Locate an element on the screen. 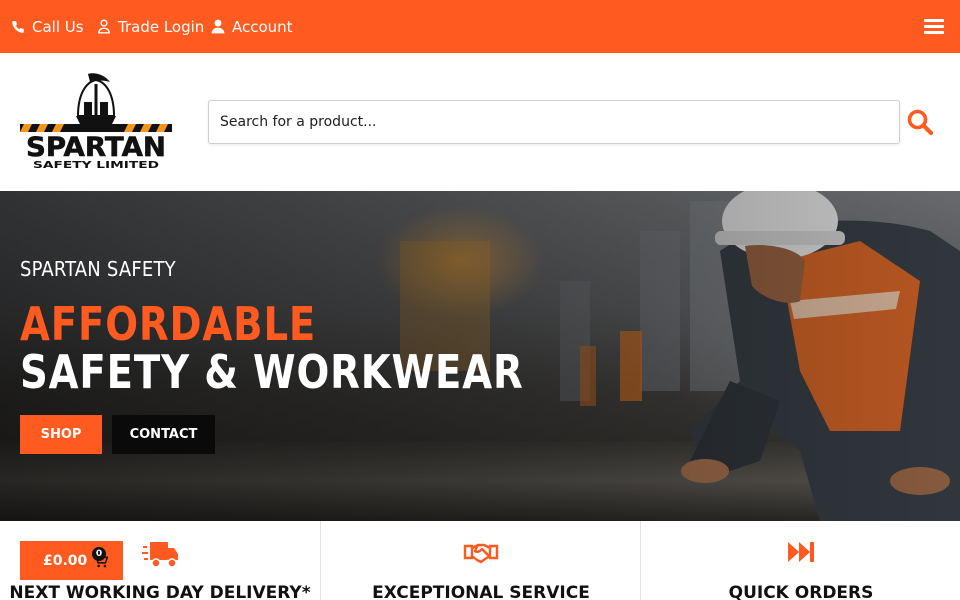 This screenshot has width=960, height=600. feature-service: EXCEPTIONAL SERVICE is located at coordinates (480, 560).